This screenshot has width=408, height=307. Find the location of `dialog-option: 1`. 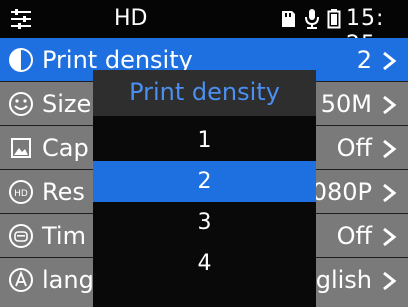

dialog-option: 1 is located at coordinates (204, 140).